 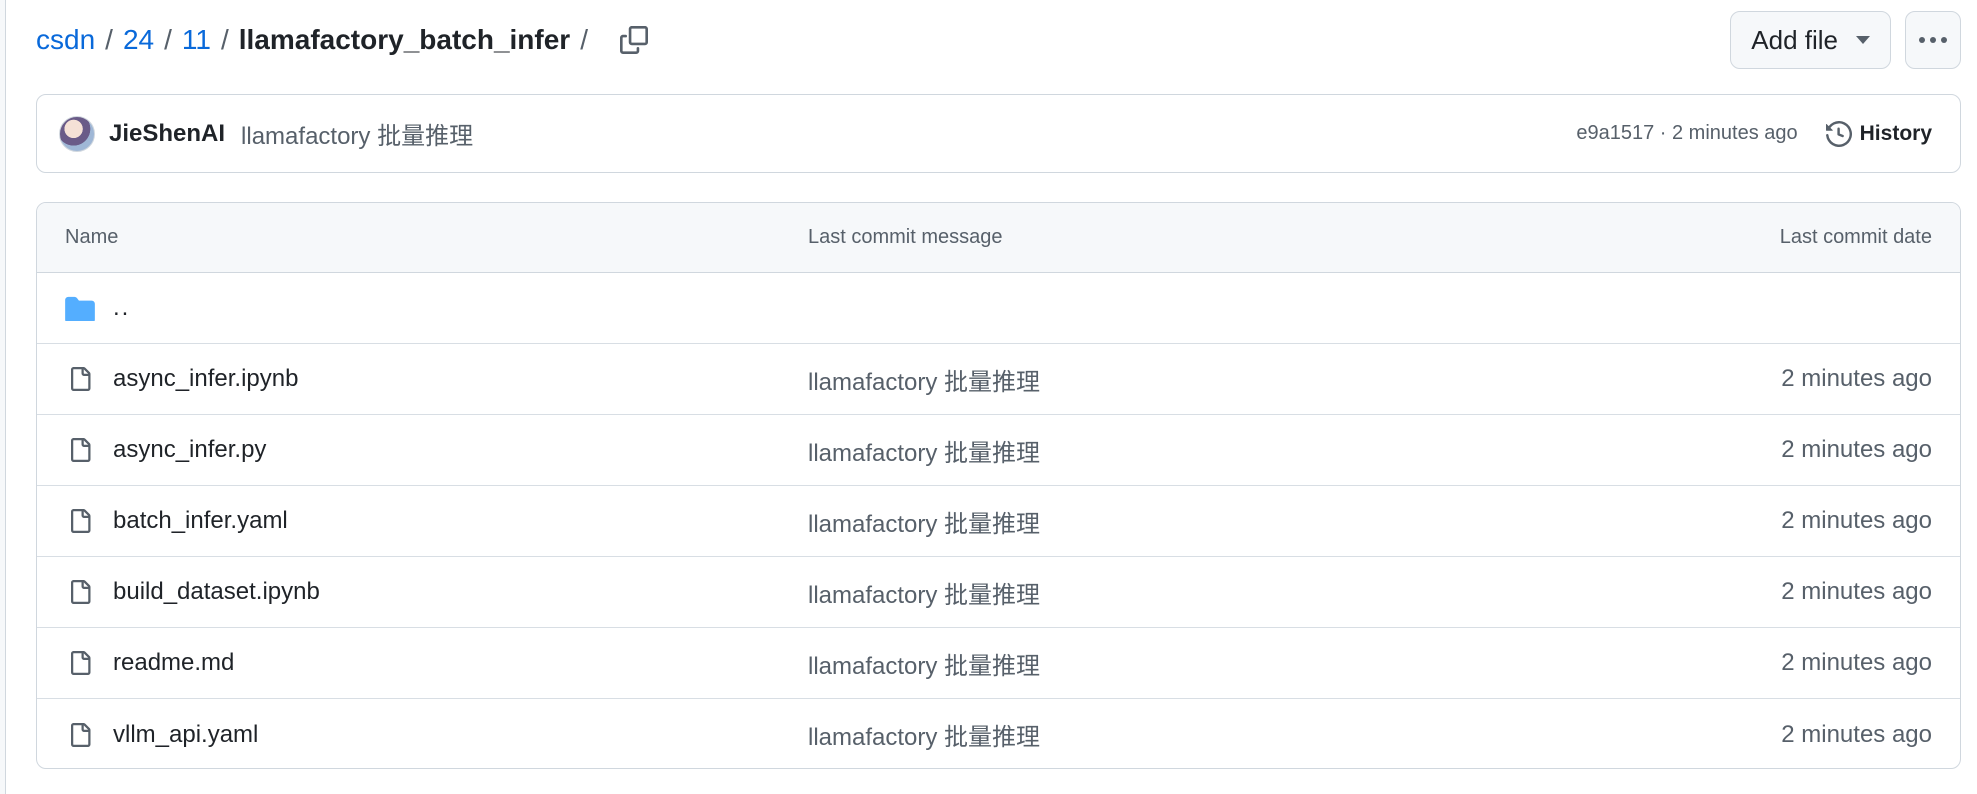 I want to click on left-edge, so click(x=3, y=397).